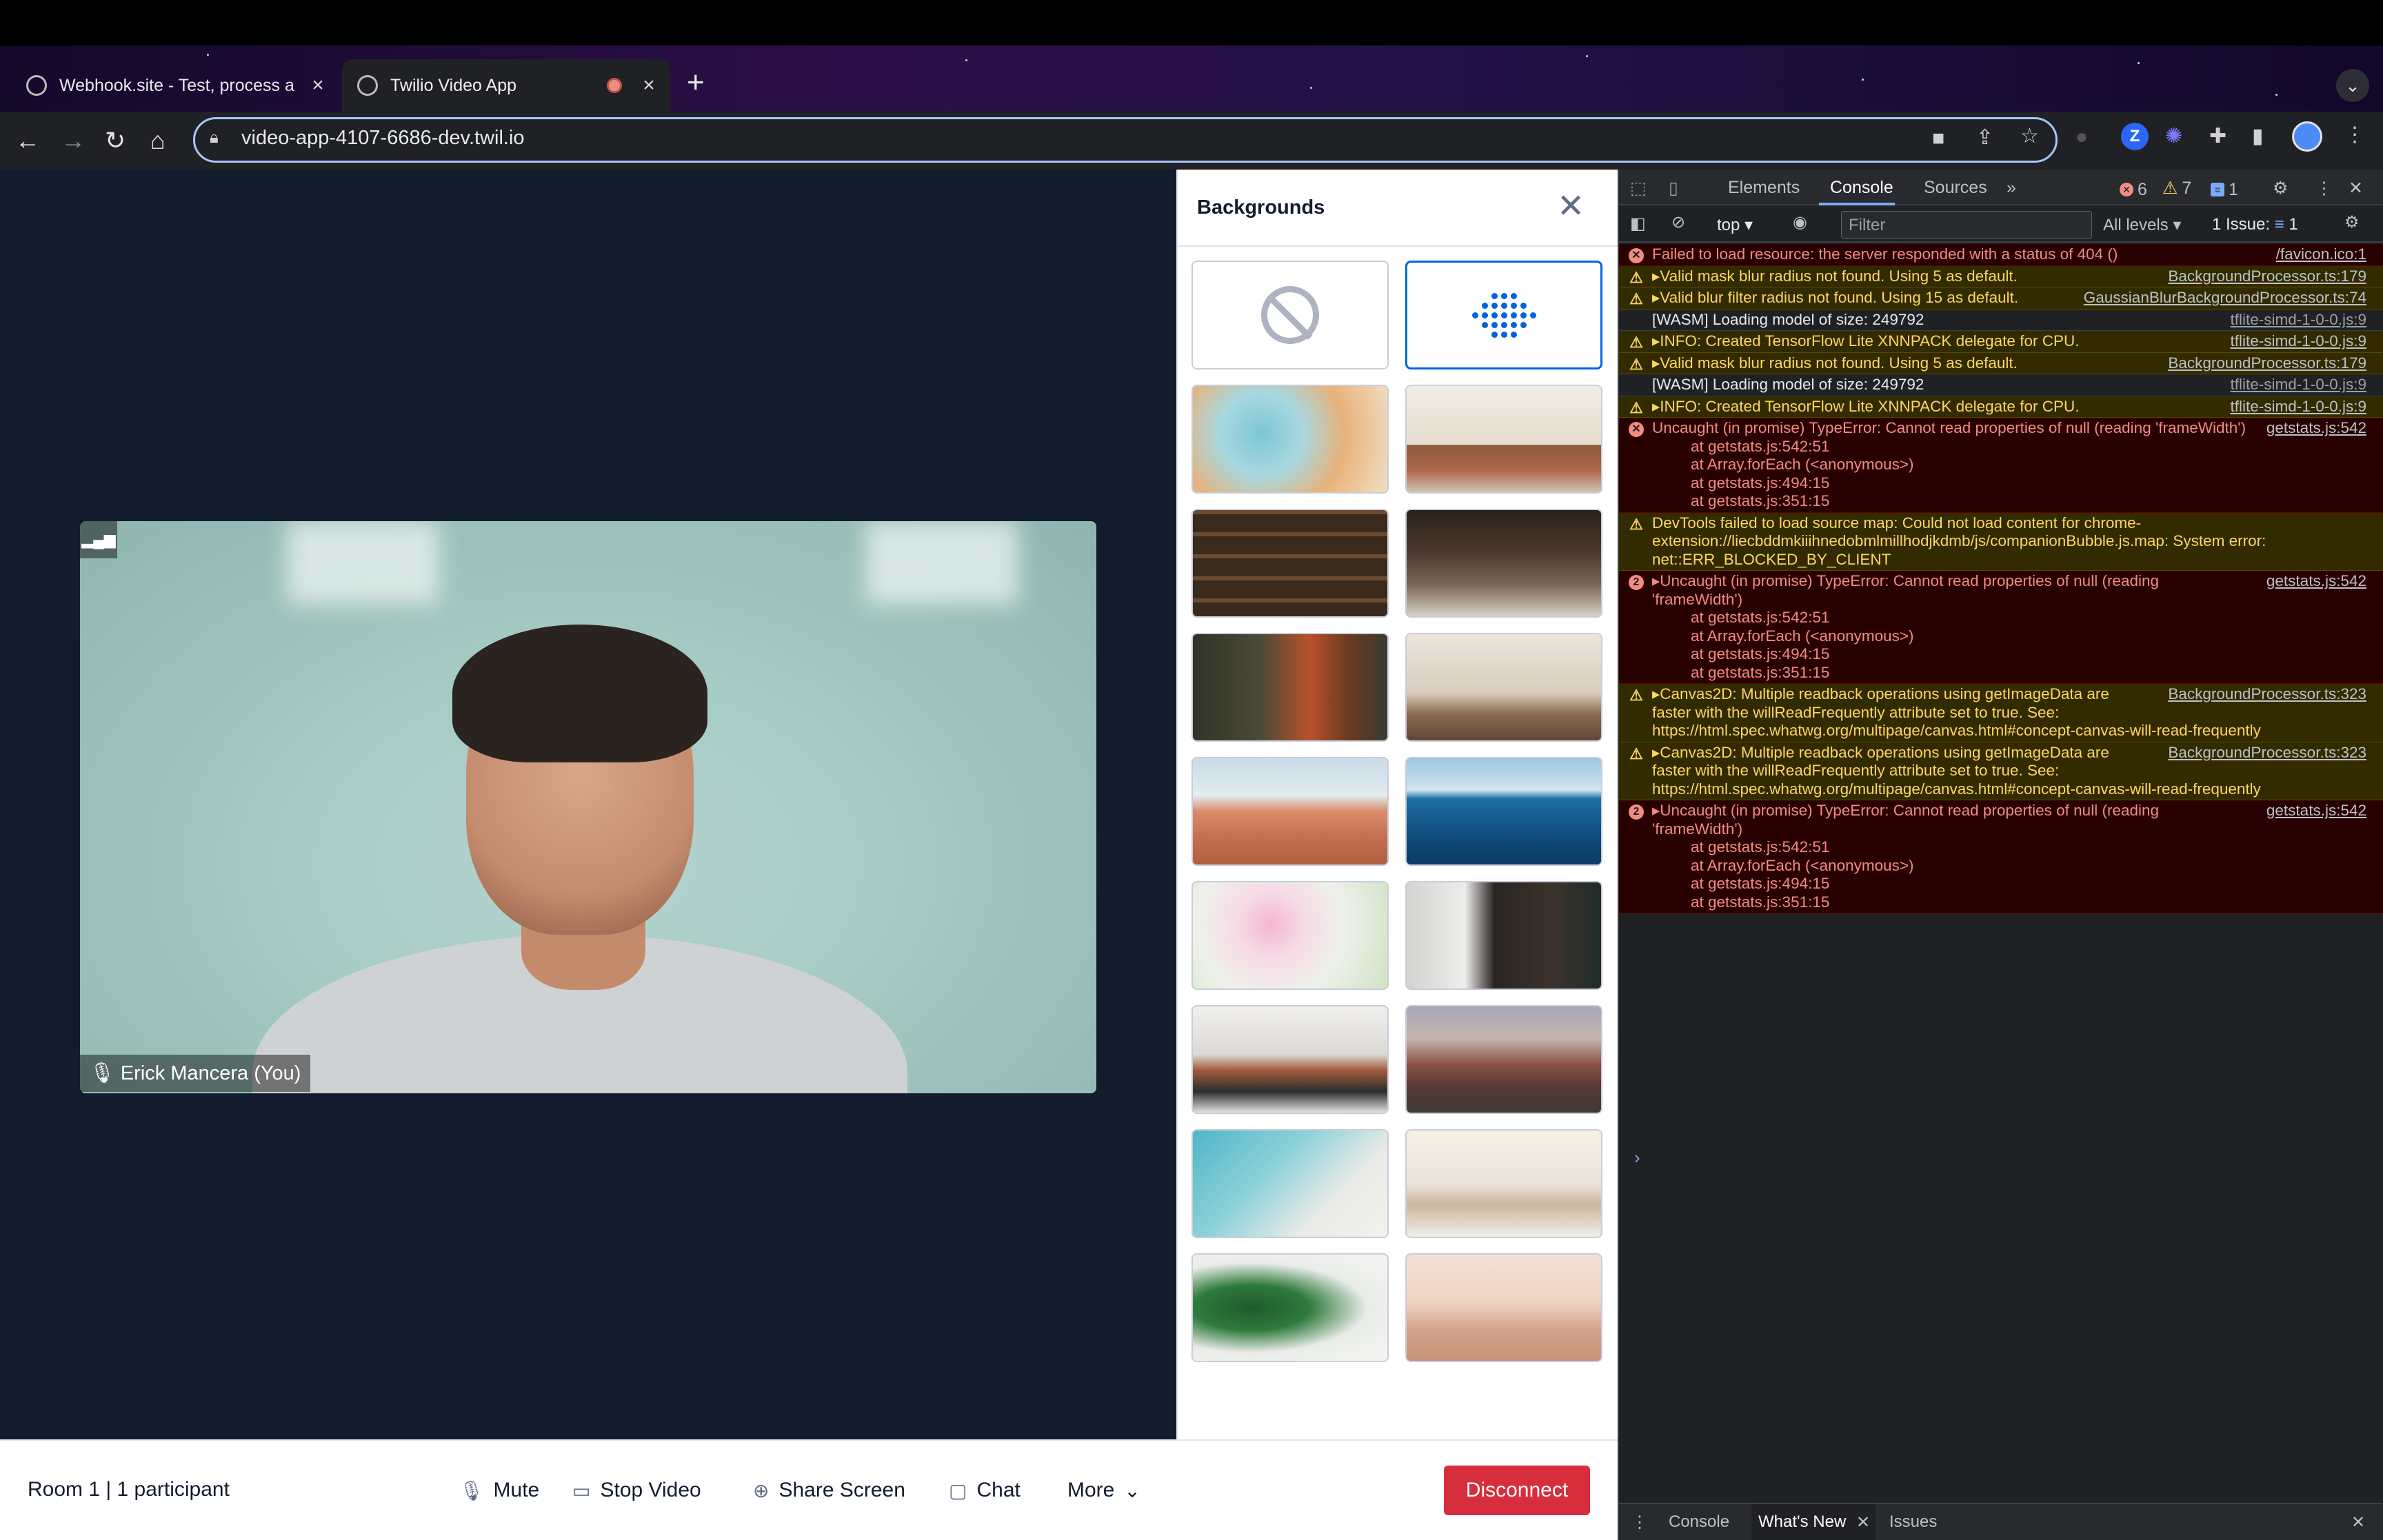  Describe the element at coordinates (2321, 255) in the screenshot. I see `message-source-link: /favicon.ico:1` at that location.